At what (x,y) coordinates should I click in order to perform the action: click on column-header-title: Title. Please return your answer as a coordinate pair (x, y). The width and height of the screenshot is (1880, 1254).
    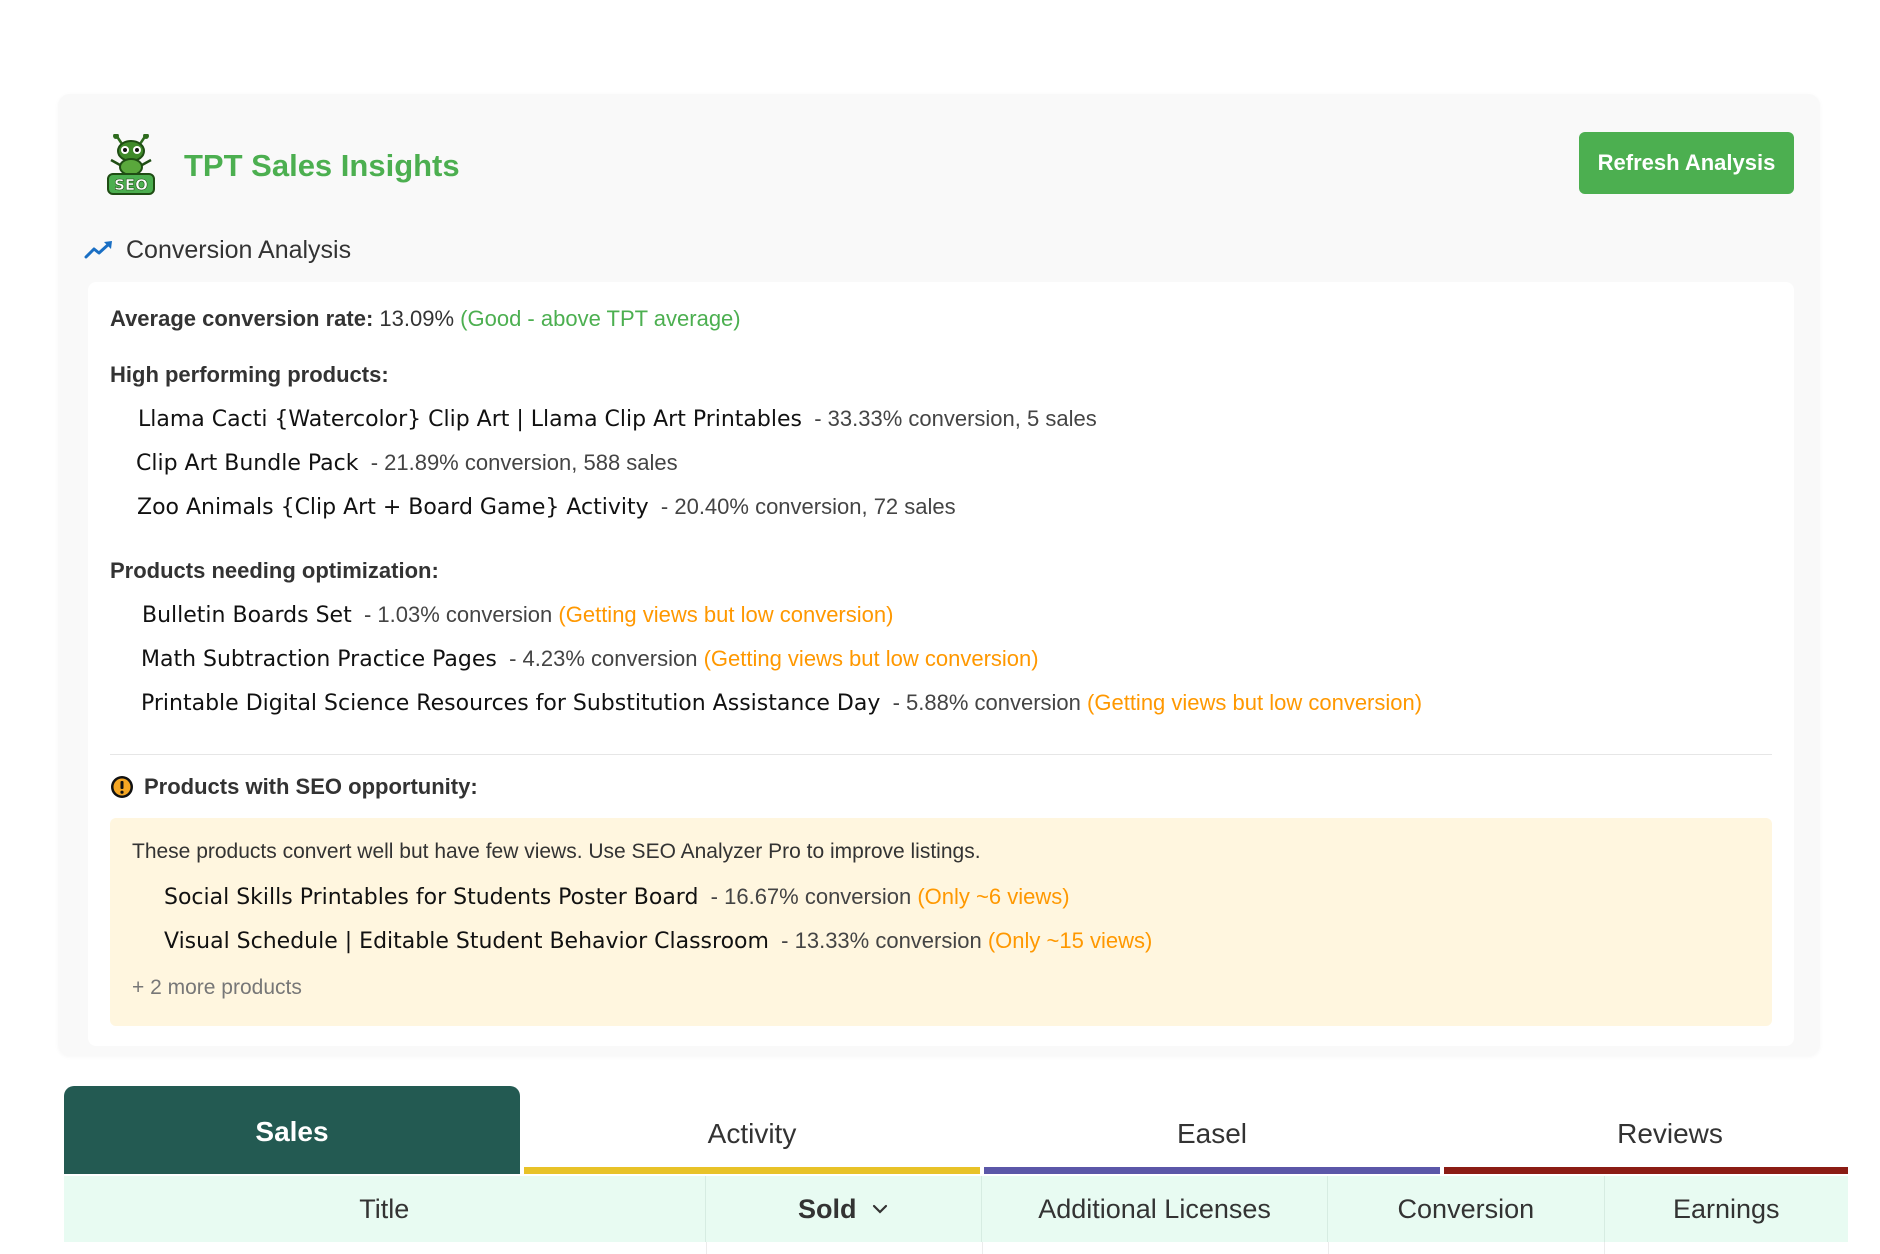
    Looking at the image, I should click on (385, 1209).